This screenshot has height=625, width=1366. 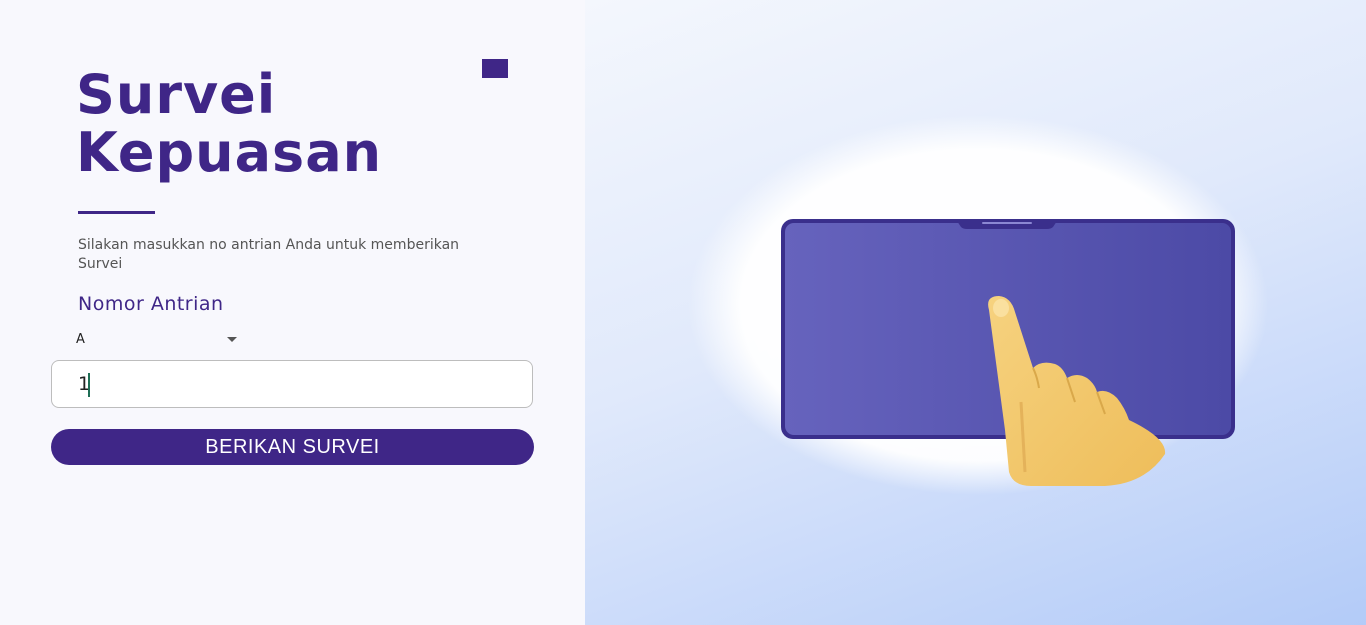 What do you see at coordinates (80, 339) in the screenshot?
I see `queue-prefix-value: A` at bounding box center [80, 339].